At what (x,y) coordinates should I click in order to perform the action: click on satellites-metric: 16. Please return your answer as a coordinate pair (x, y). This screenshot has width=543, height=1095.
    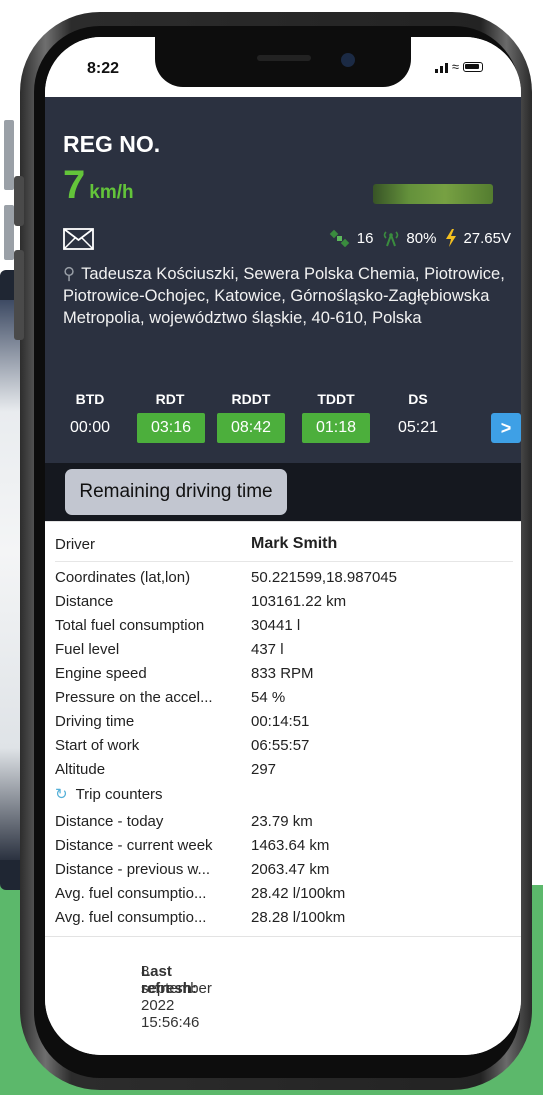
    Looking at the image, I should click on (351, 238).